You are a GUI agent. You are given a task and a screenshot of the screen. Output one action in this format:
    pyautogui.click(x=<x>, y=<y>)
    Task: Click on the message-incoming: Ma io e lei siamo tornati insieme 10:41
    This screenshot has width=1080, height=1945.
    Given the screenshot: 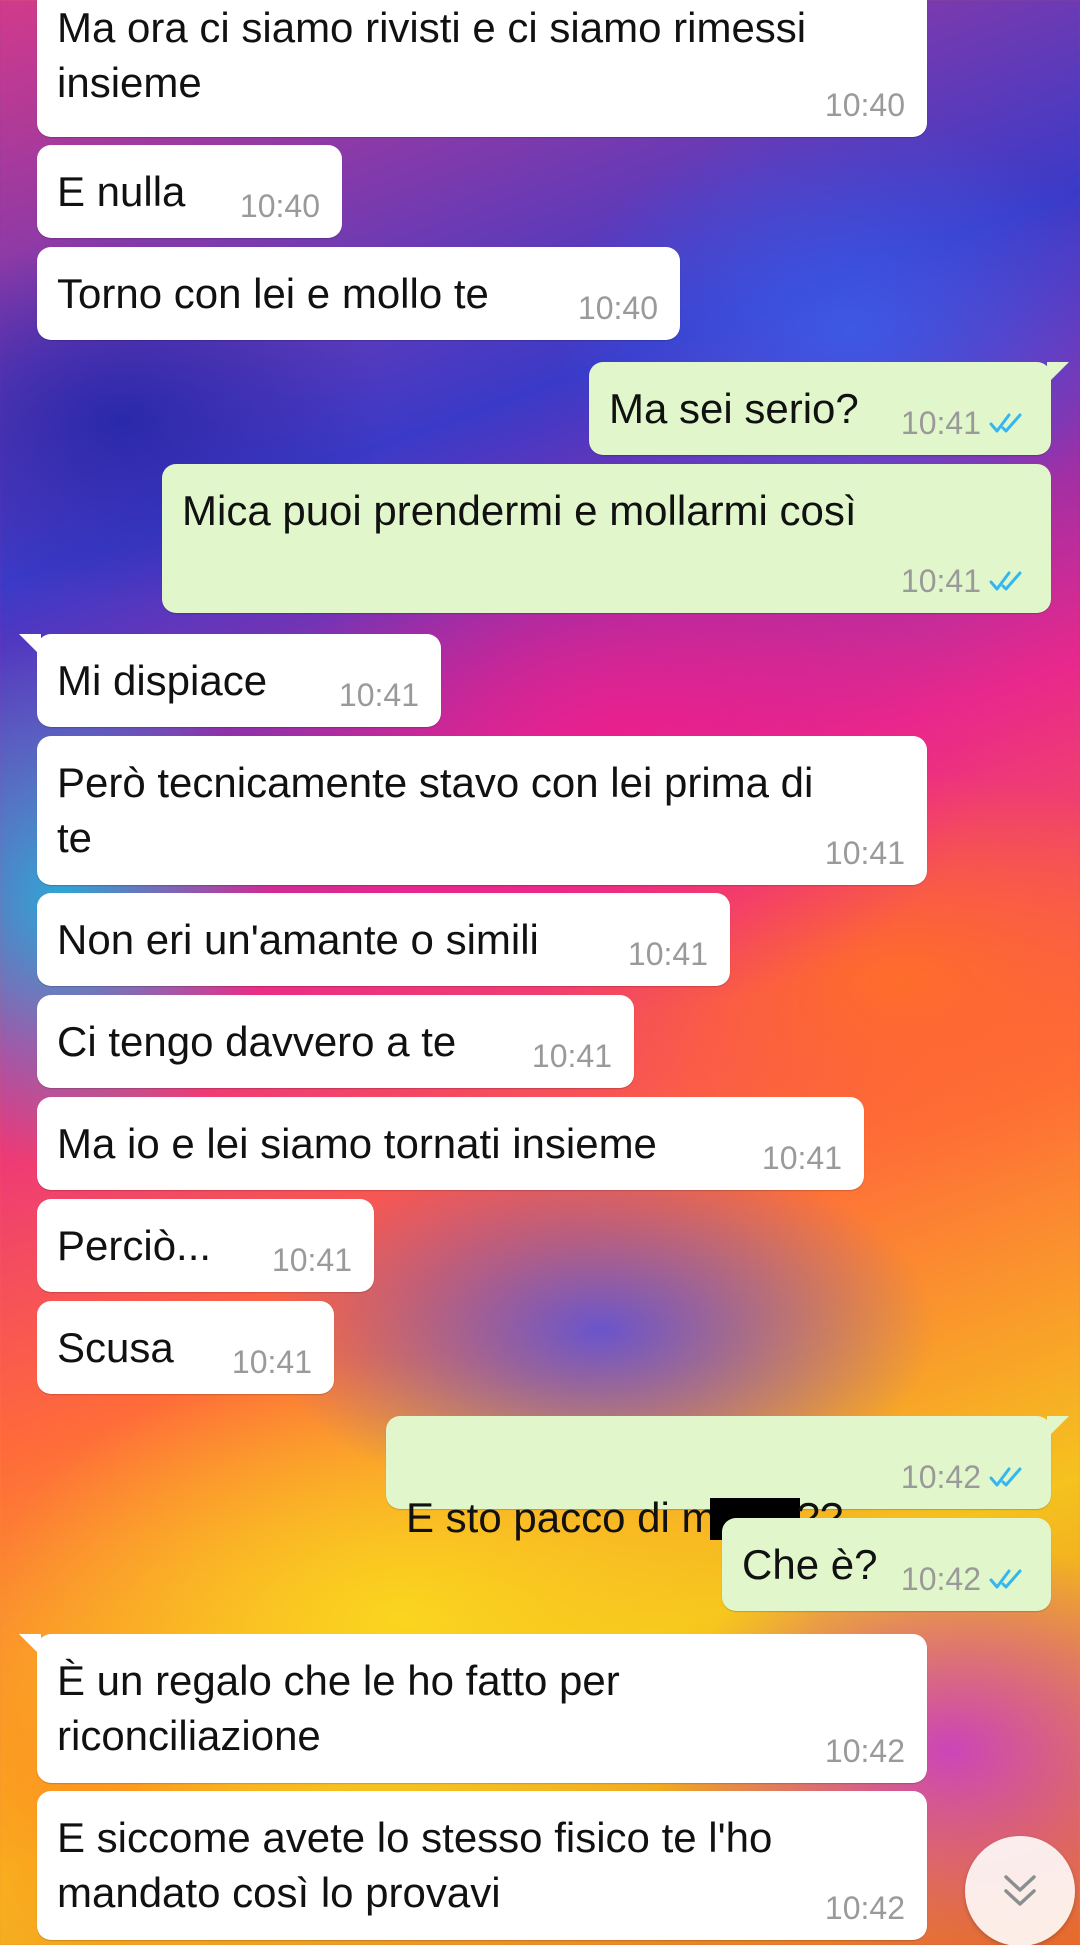 What is the action you would take?
    pyautogui.click(x=450, y=1143)
    